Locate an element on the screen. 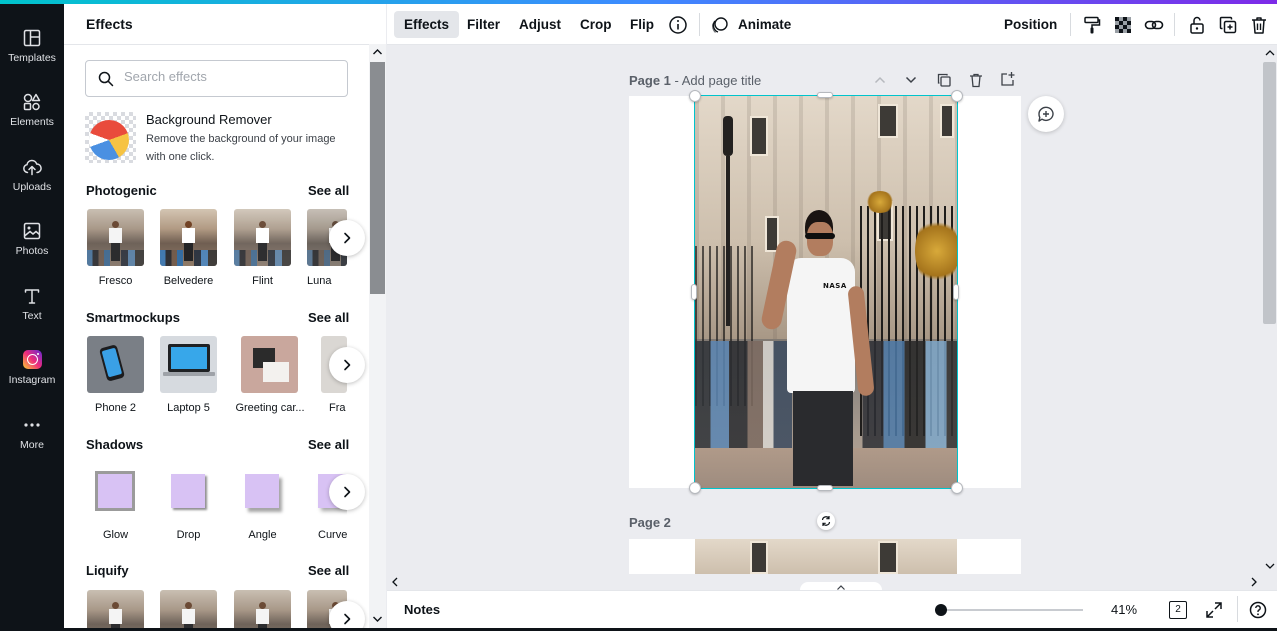 The width and height of the screenshot is (1277, 631). page-count-button: 2 is located at coordinates (1178, 610).